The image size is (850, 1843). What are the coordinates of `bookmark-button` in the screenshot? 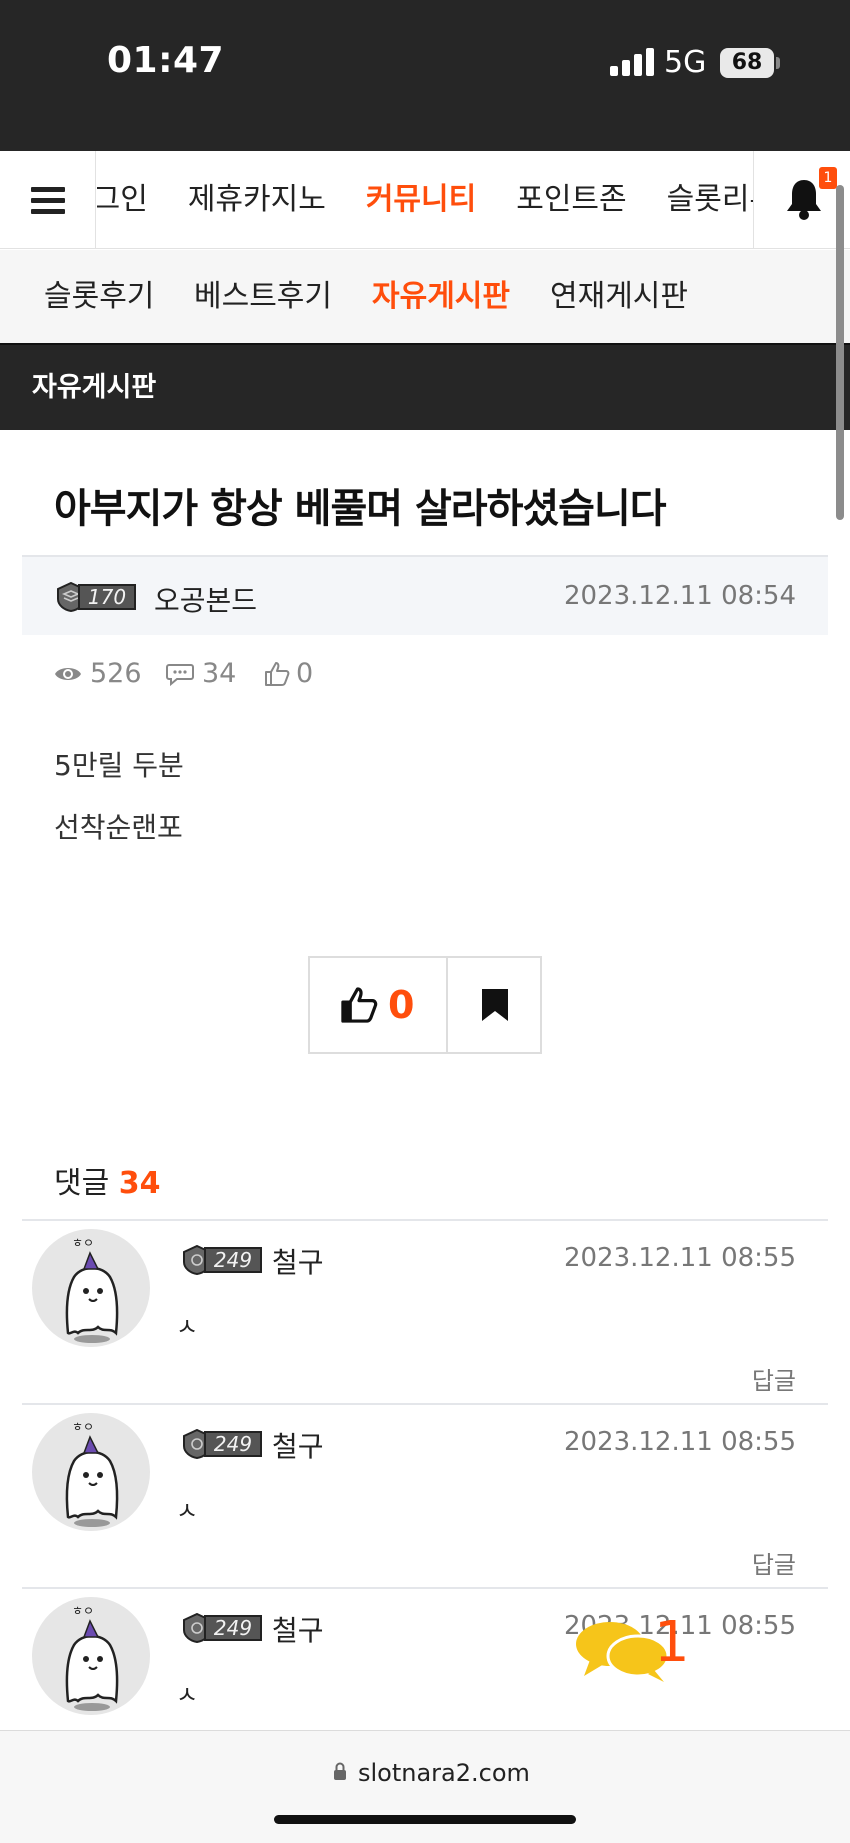 It's located at (495, 1005).